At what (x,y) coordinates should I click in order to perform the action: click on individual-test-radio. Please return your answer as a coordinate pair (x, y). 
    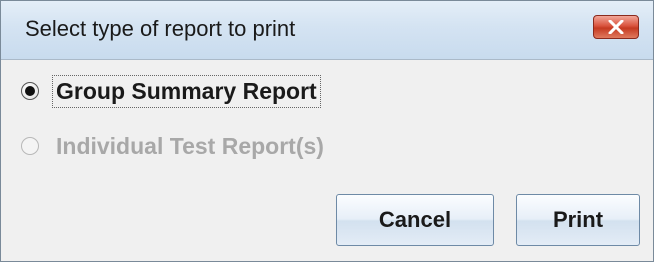
    Looking at the image, I should click on (30, 146).